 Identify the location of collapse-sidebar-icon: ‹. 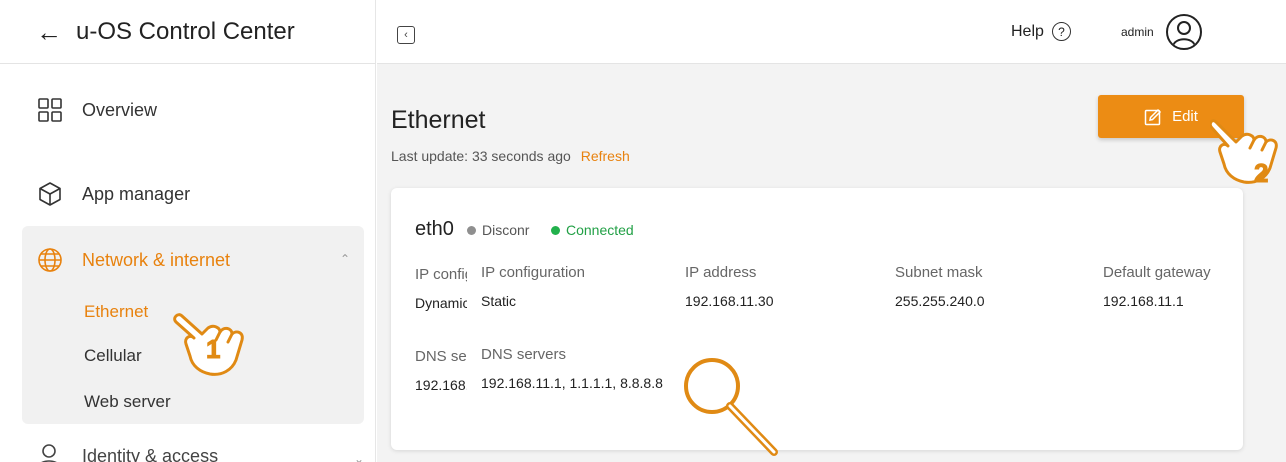
(406, 35).